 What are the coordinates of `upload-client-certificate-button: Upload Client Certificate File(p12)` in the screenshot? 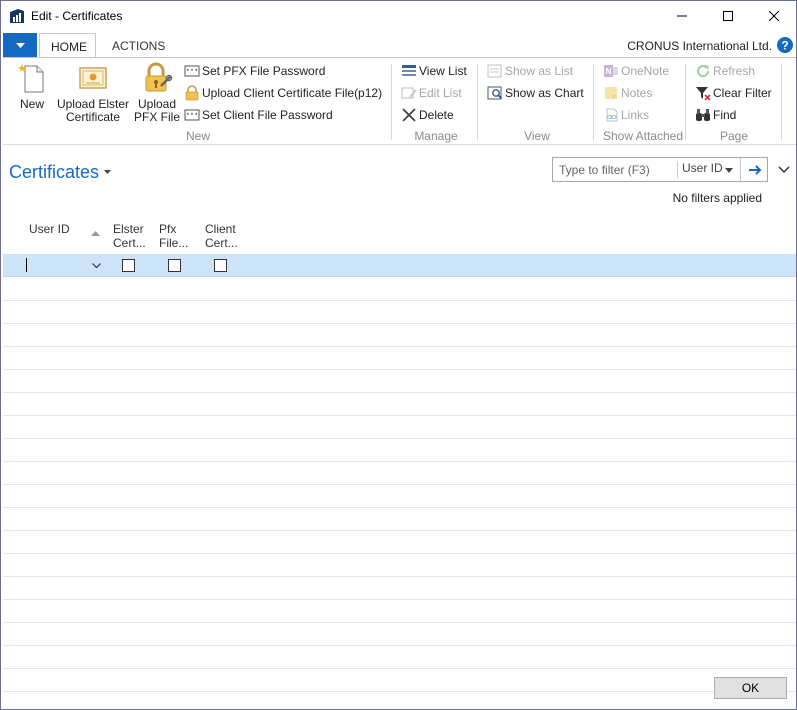 It's located at (283, 93).